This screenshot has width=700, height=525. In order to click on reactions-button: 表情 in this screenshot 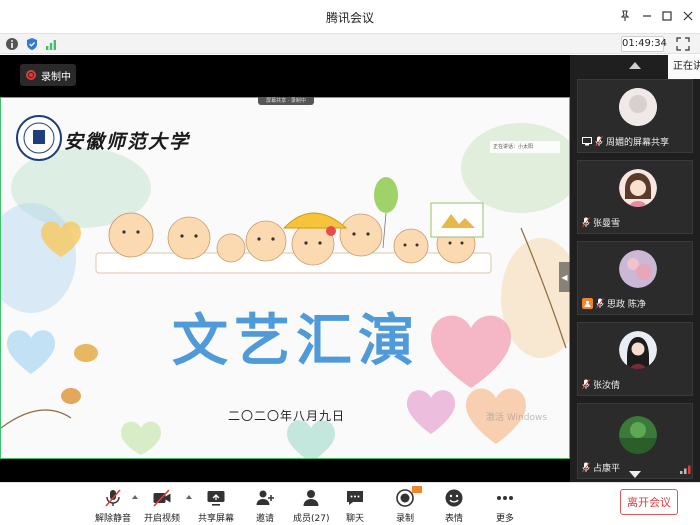, I will do `click(454, 506)`.